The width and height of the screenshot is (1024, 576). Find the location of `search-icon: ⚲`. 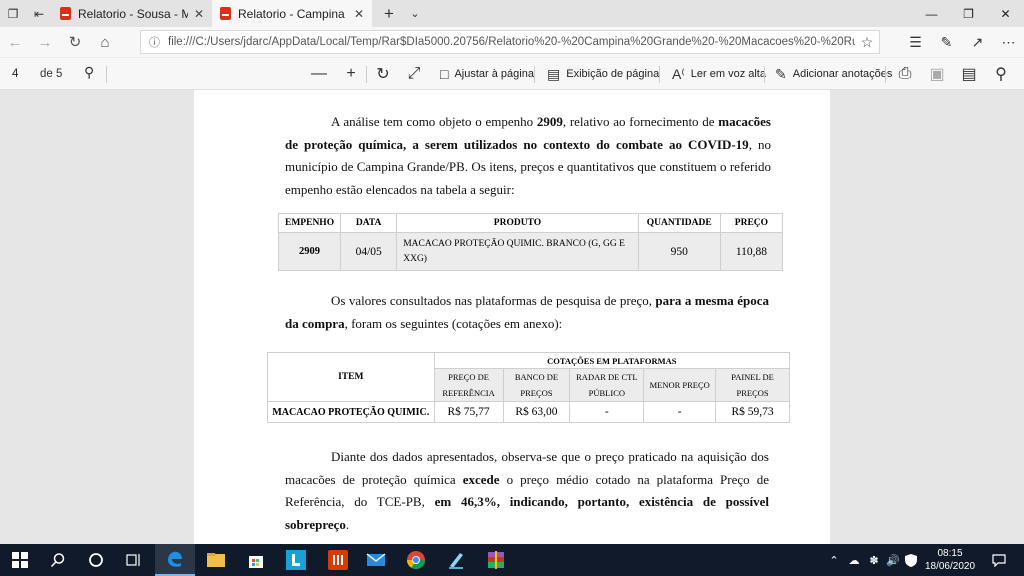

search-icon: ⚲ is located at coordinates (89, 72).